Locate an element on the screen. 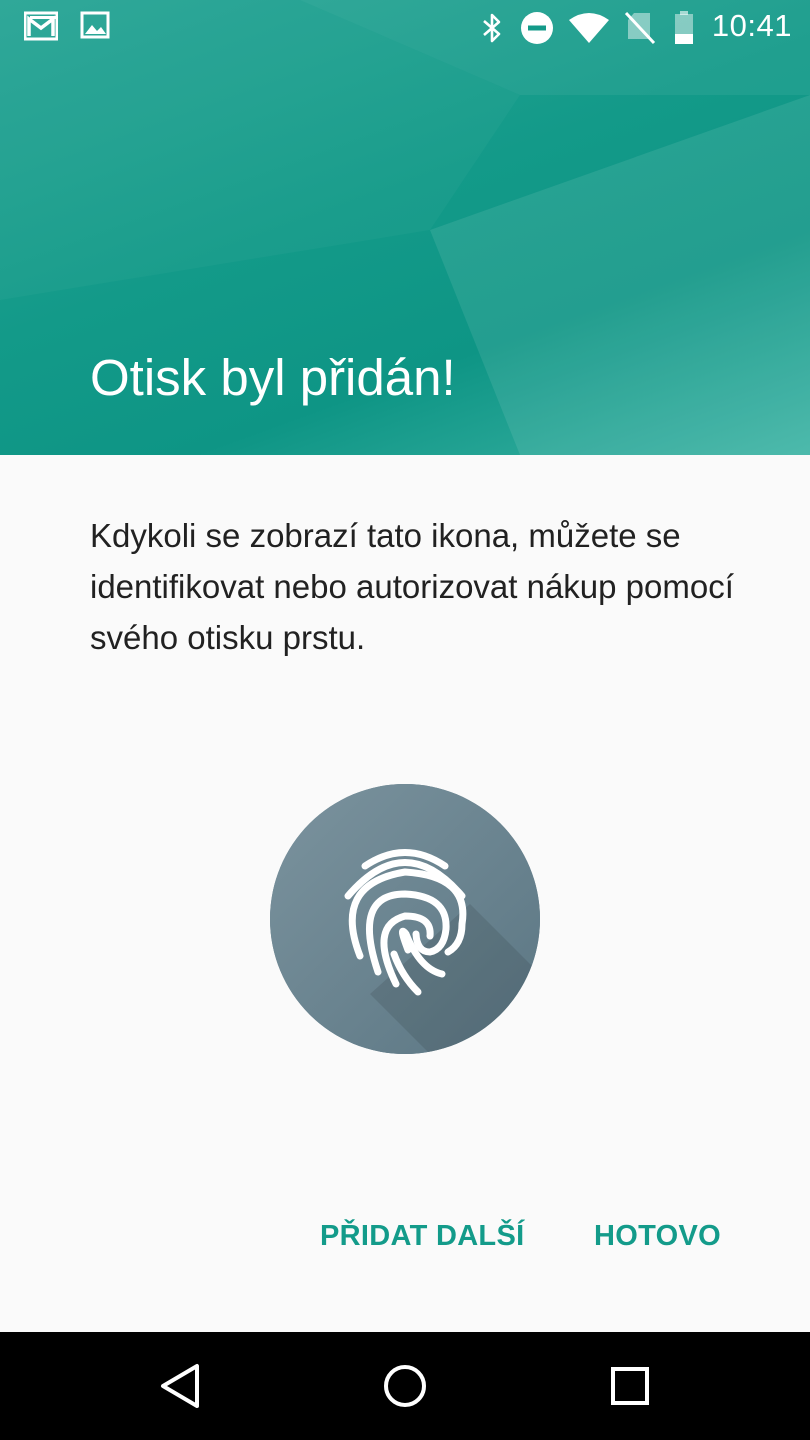 This screenshot has width=810, height=1440. bluetooth-icon is located at coordinates (492, 30).